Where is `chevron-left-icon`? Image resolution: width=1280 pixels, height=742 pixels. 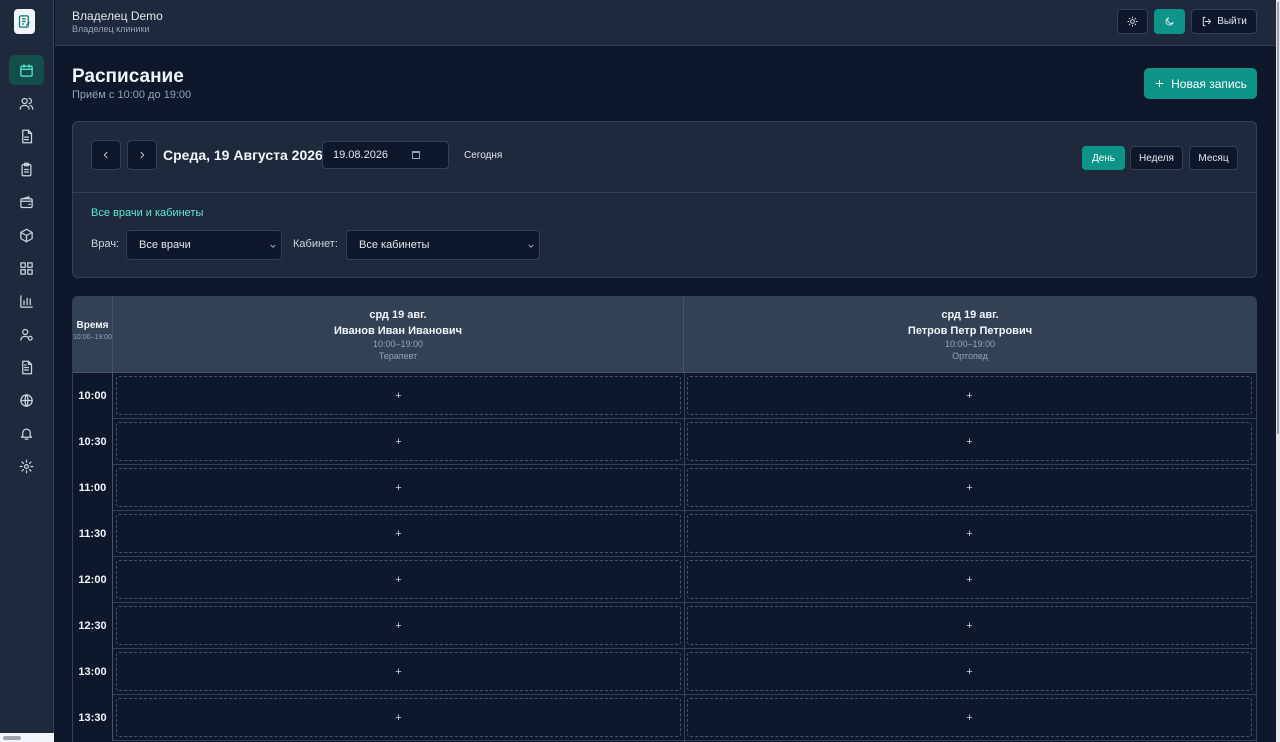
chevron-left-icon is located at coordinates (105, 155).